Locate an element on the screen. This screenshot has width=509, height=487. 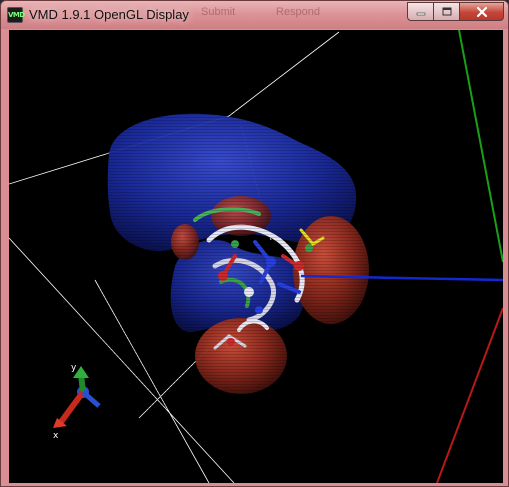
axis-line-red is located at coordinates (469, 395).